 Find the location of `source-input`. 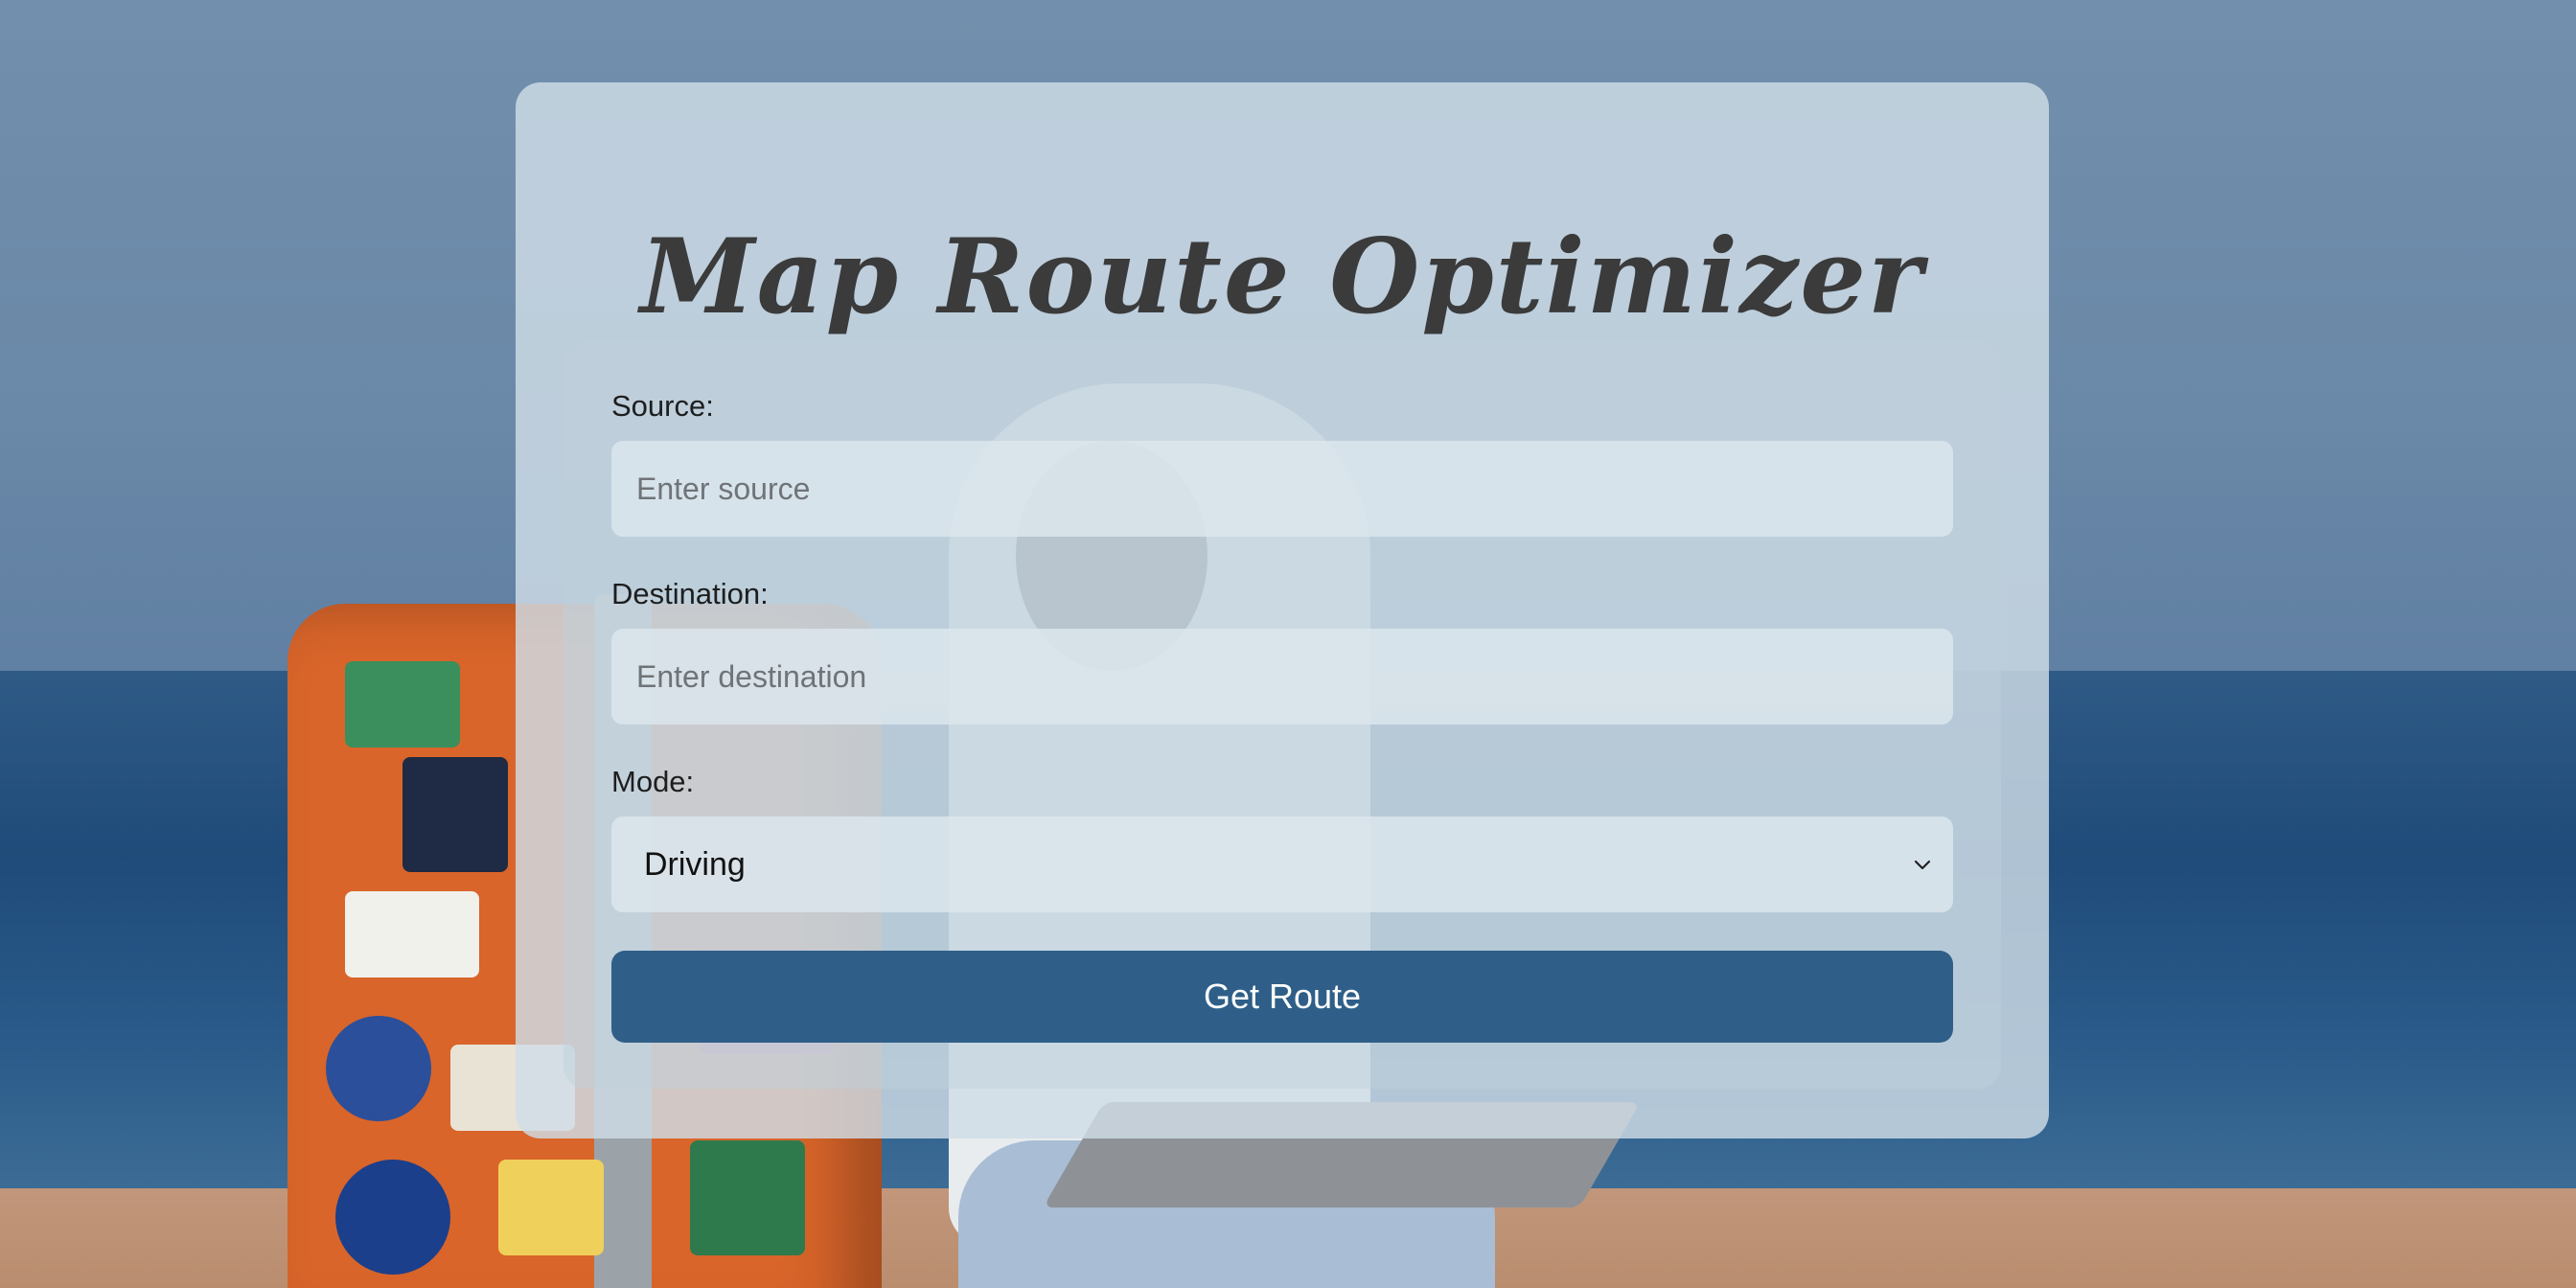

source-input is located at coordinates (1282, 489).